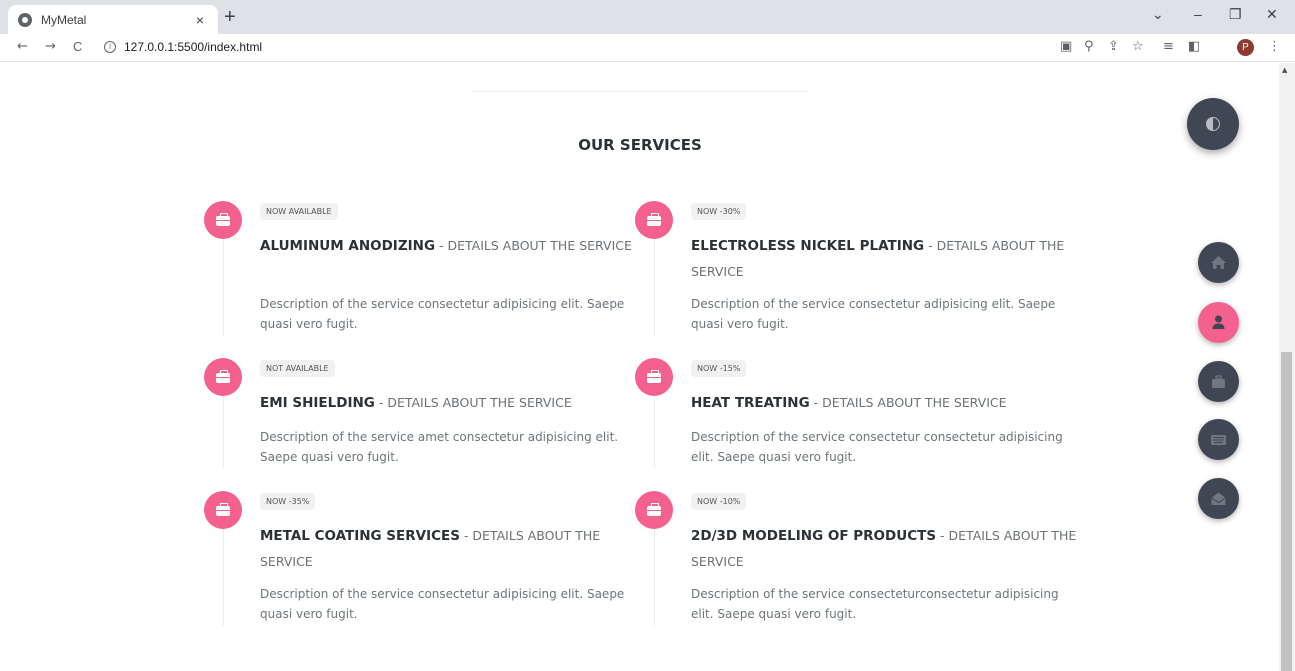 The image size is (1295, 671). What do you see at coordinates (1286, 511) in the screenshot?
I see `scrollbar-thumb` at bounding box center [1286, 511].